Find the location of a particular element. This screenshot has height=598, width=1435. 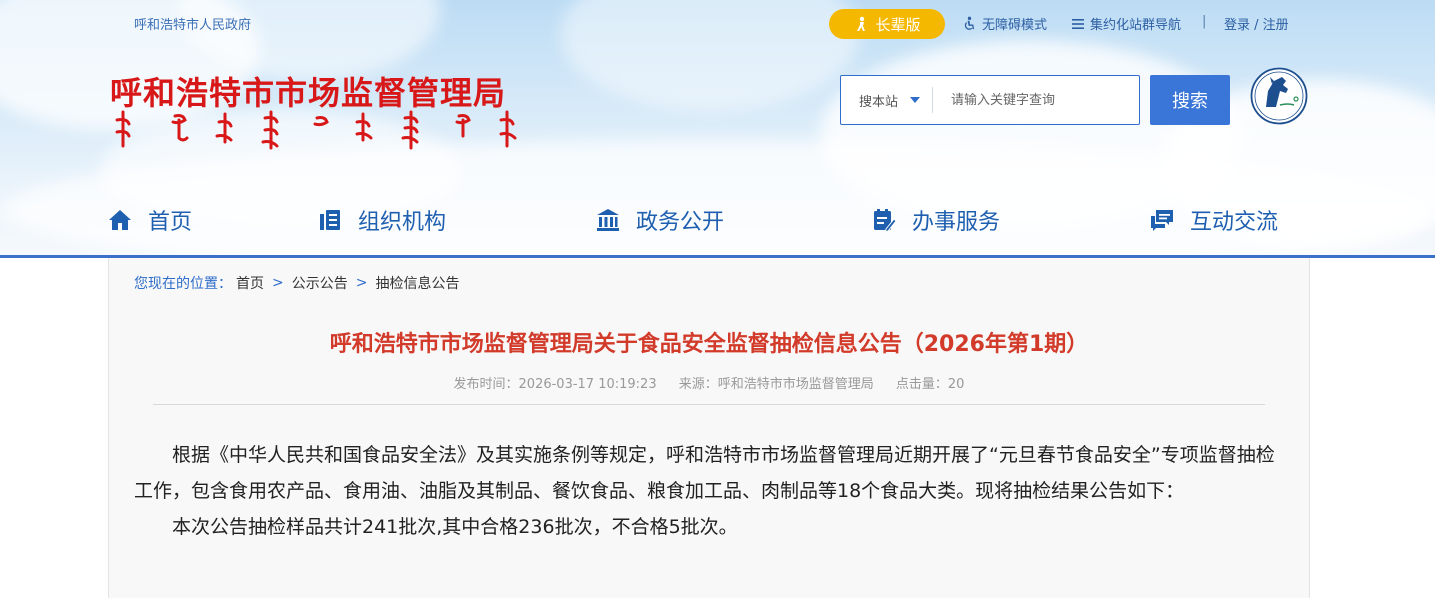

login-link: 登录 / 注册 is located at coordinates (1256, 23).